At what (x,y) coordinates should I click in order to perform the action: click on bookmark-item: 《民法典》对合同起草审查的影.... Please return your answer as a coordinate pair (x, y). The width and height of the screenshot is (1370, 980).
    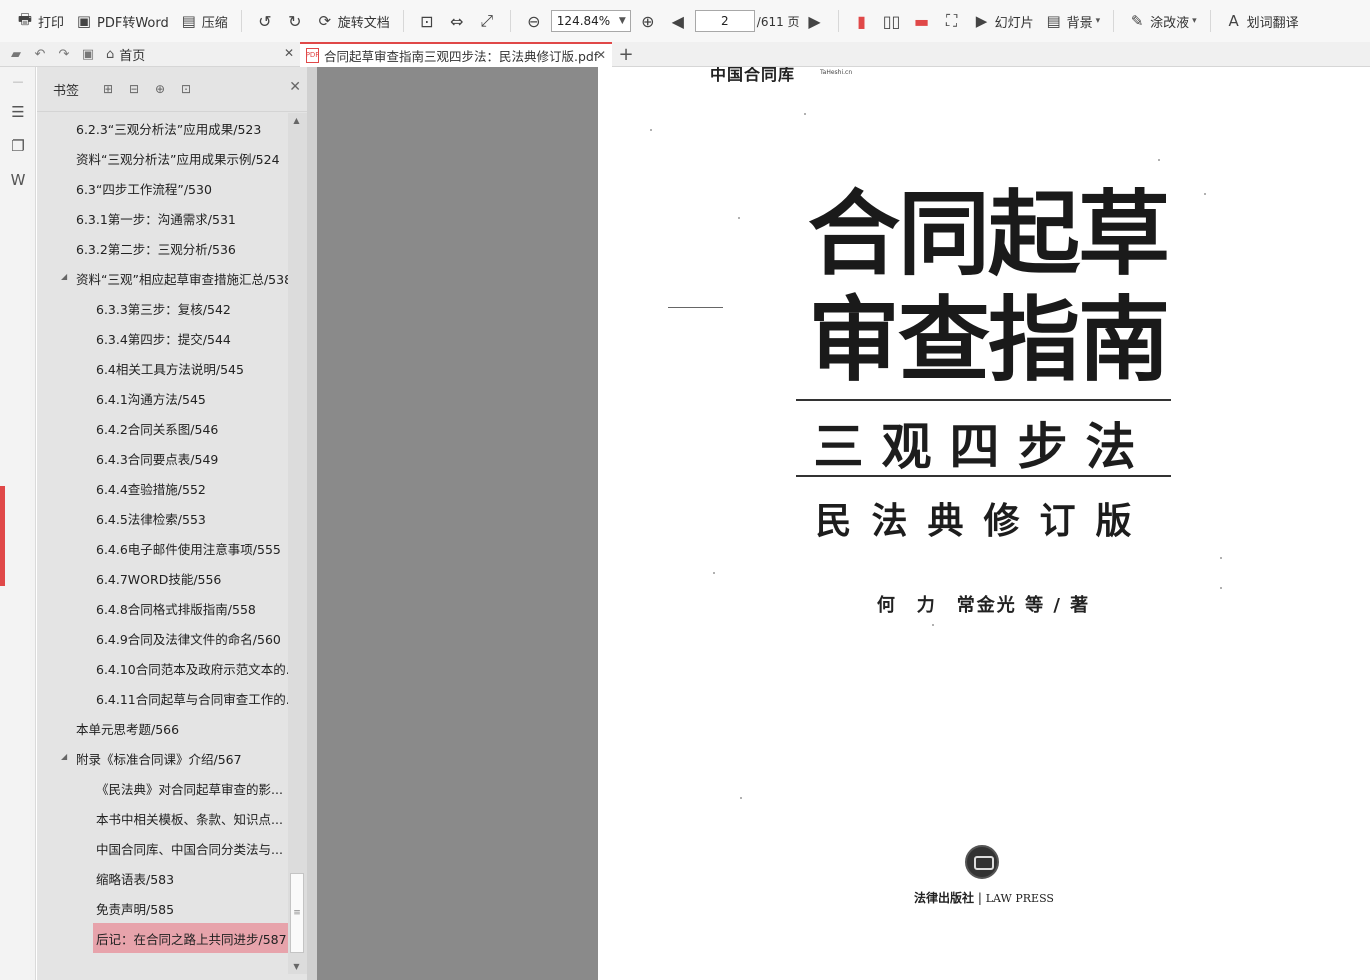
    Looking at the image, I should click on (162, 788).